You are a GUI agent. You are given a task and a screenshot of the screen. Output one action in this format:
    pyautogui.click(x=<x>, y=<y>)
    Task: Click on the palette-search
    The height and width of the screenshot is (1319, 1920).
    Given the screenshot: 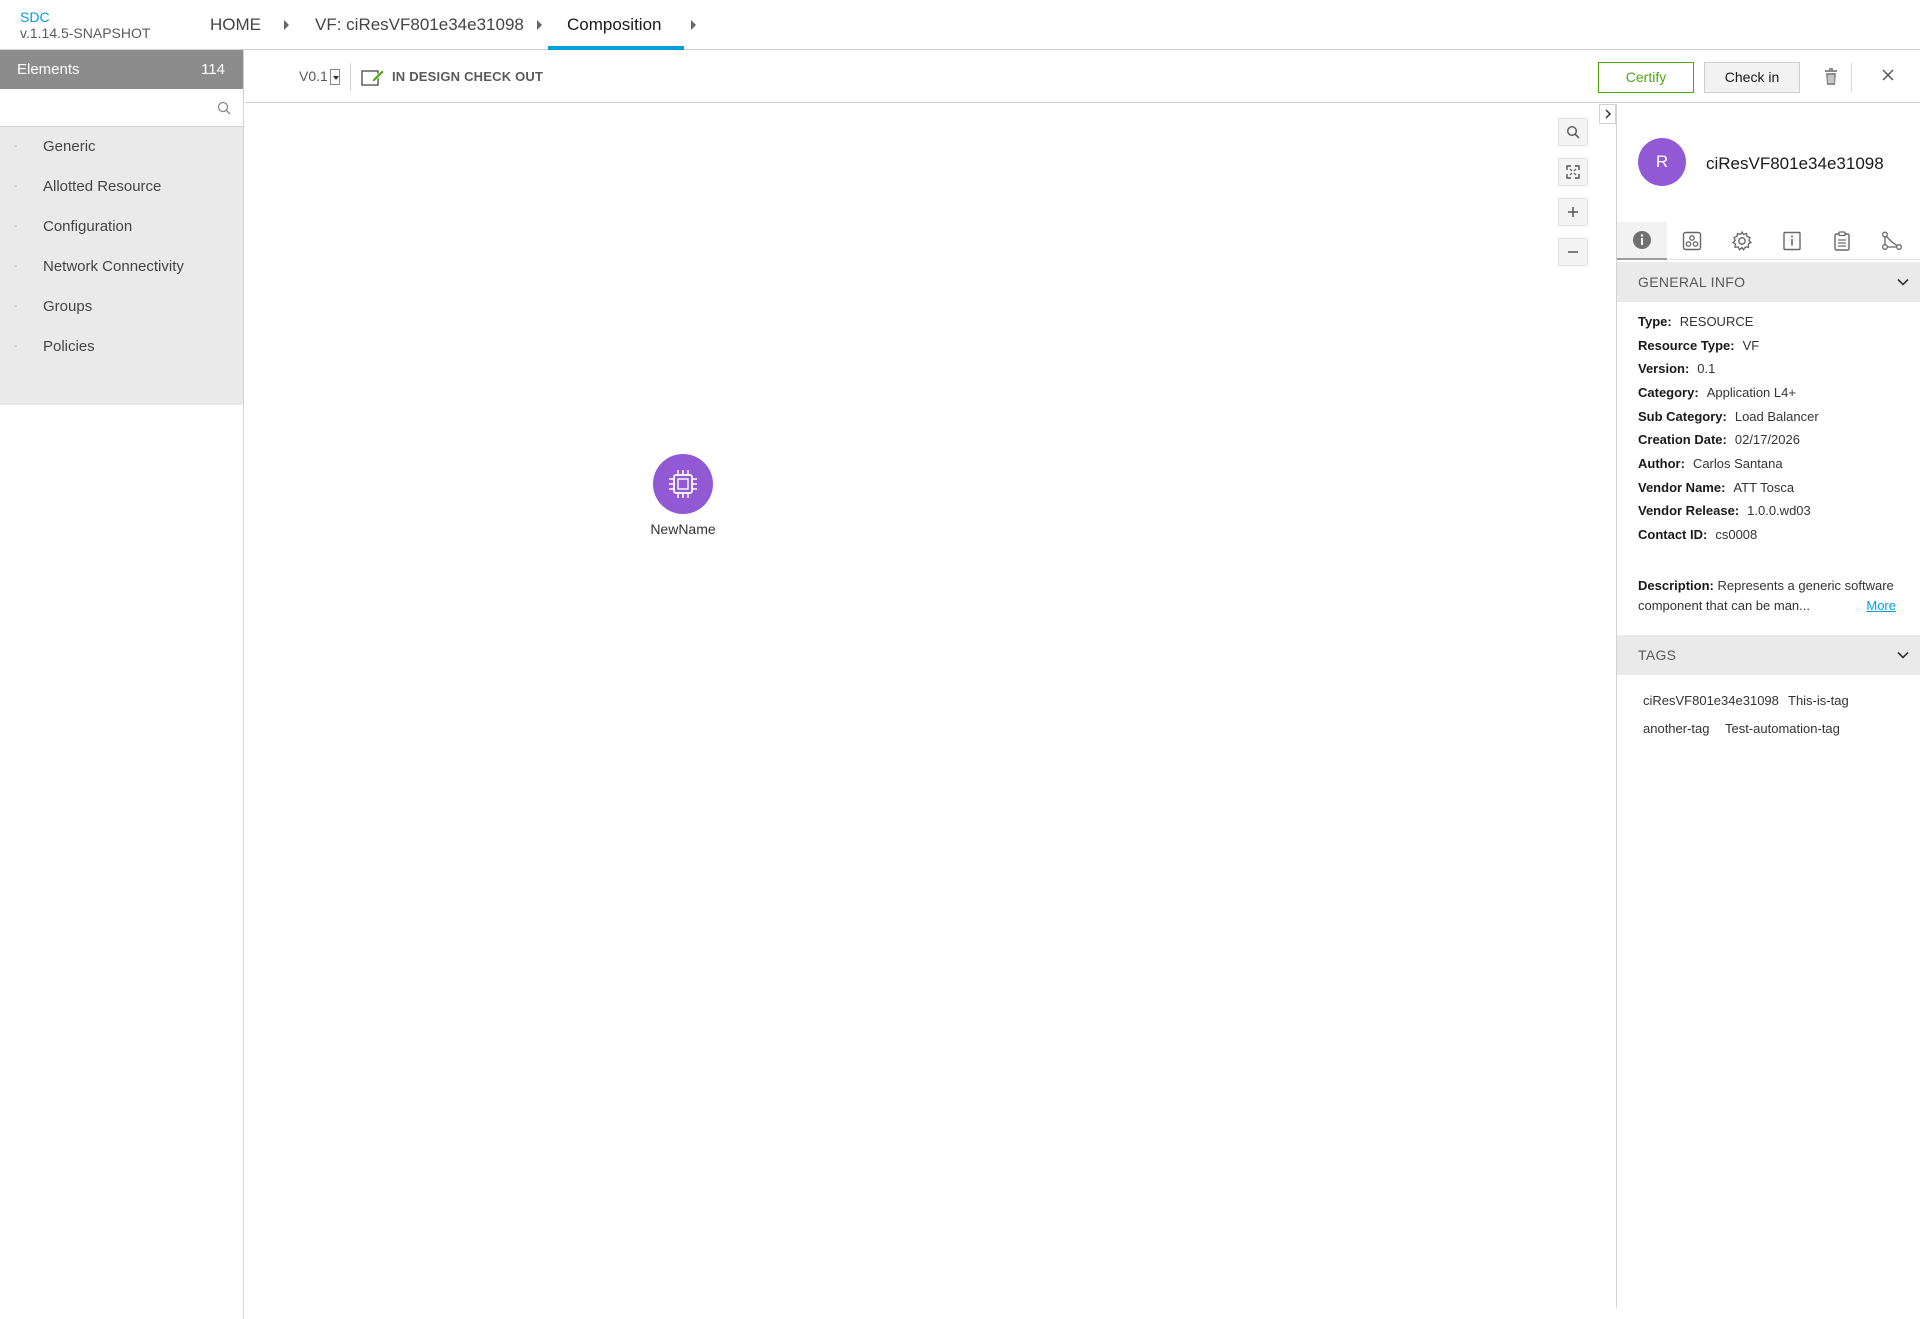 What is the action you would take?
    pyautogui.click(x=121, y=108)
    